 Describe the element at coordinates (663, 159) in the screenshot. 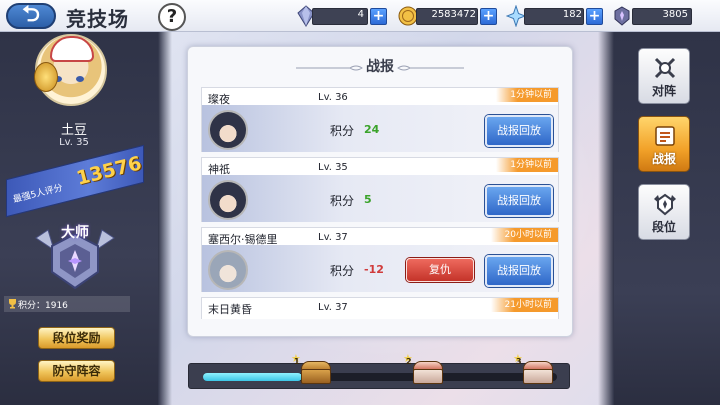

I see `tab-label: 战报` at that location.